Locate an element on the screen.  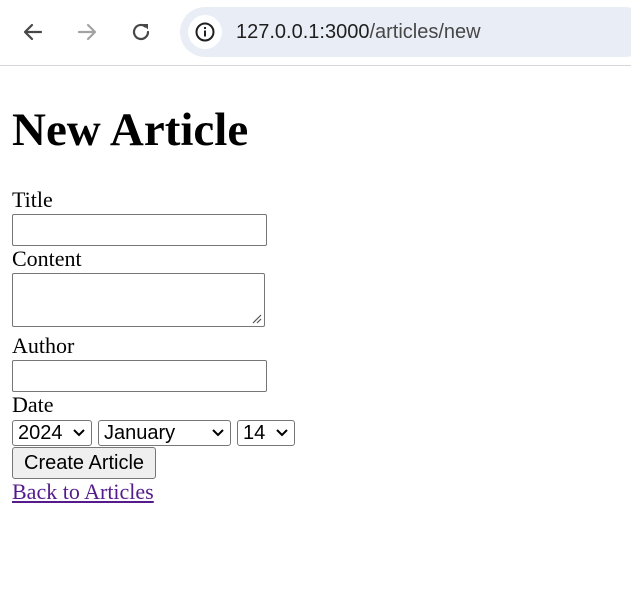
back-button is located at coordinates (33, 32).